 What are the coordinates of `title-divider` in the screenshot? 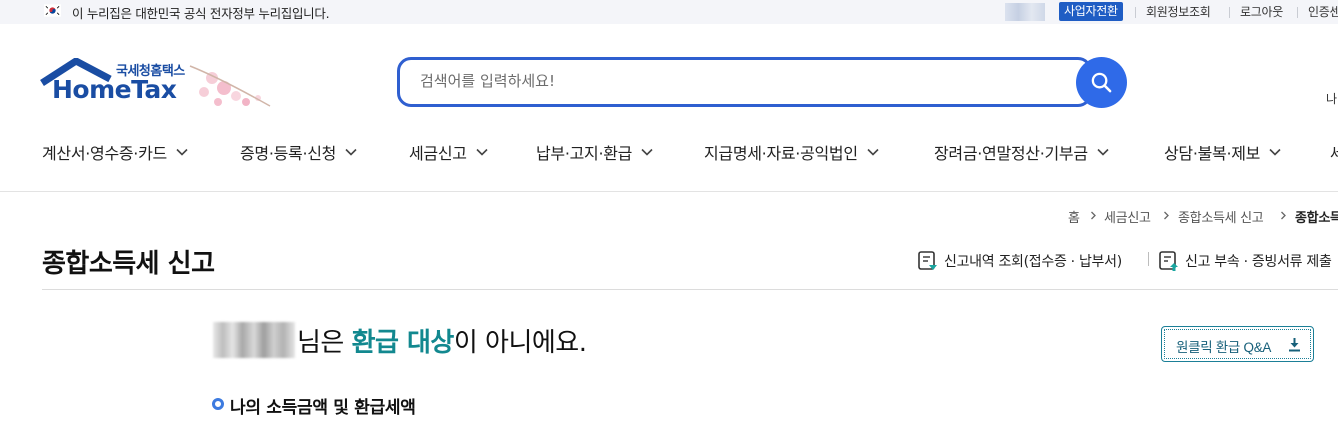 It's located at (690, 289).